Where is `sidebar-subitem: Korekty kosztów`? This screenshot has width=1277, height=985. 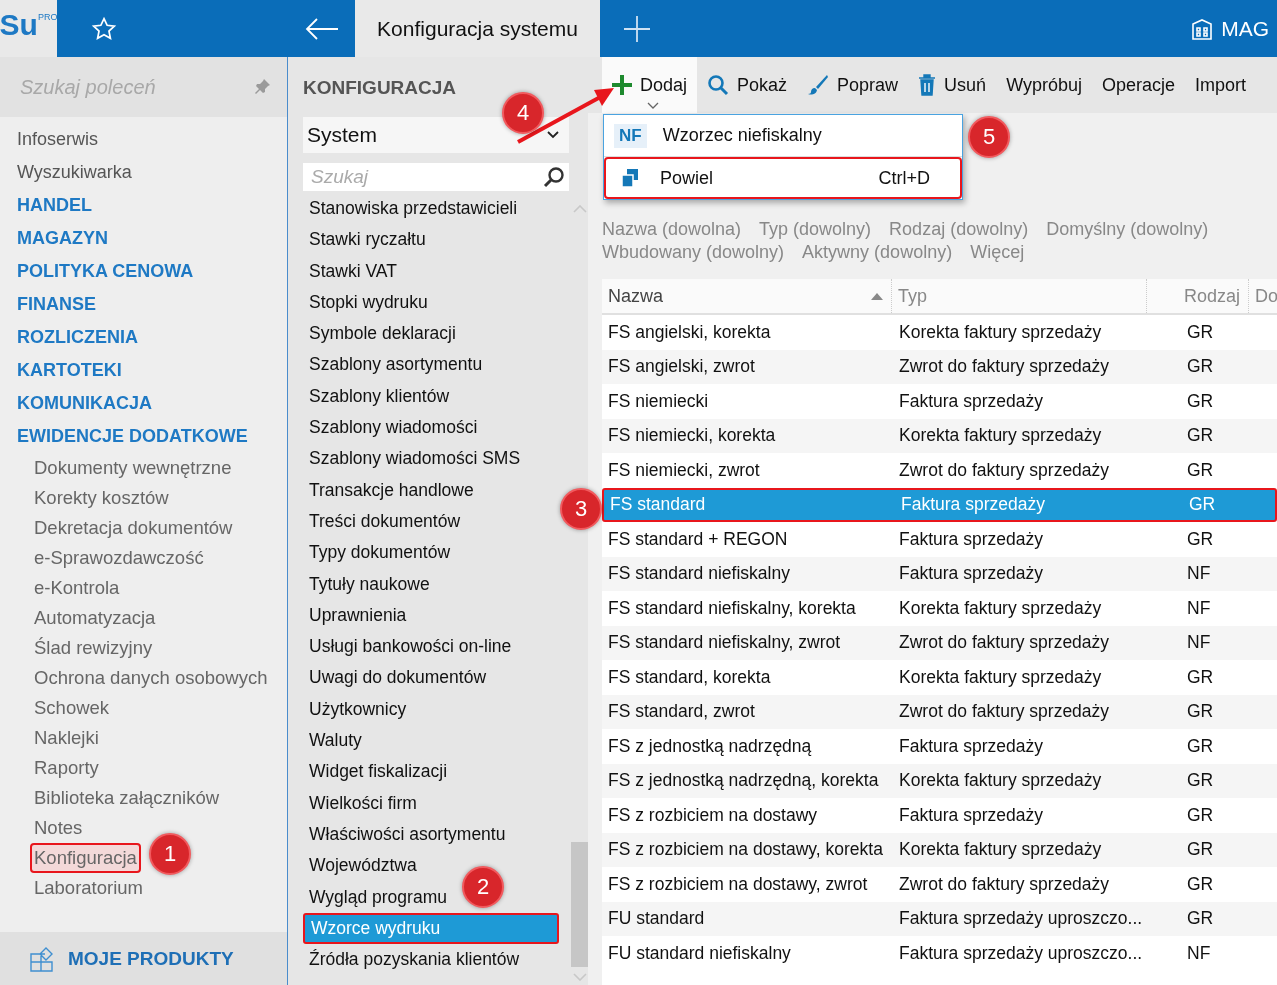 sidebar-subitem: Korekty kosztów is located at coordinates (101, 498).